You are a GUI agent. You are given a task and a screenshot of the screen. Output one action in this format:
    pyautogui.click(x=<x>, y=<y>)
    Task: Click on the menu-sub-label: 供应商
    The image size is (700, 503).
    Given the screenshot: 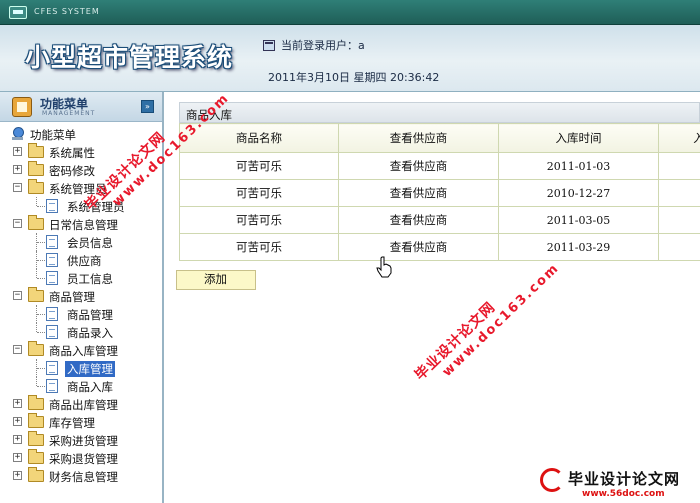 What is the action you would take?
    pyautogui.click(x=84, y=261)
    